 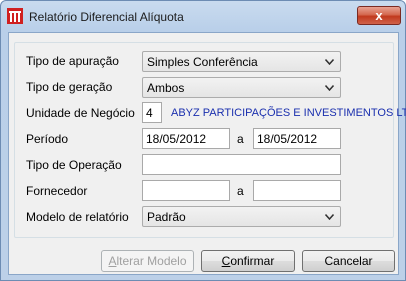 I want to click on alterar-modelo-label: lterar Modelo, so click(x=151, y=261).